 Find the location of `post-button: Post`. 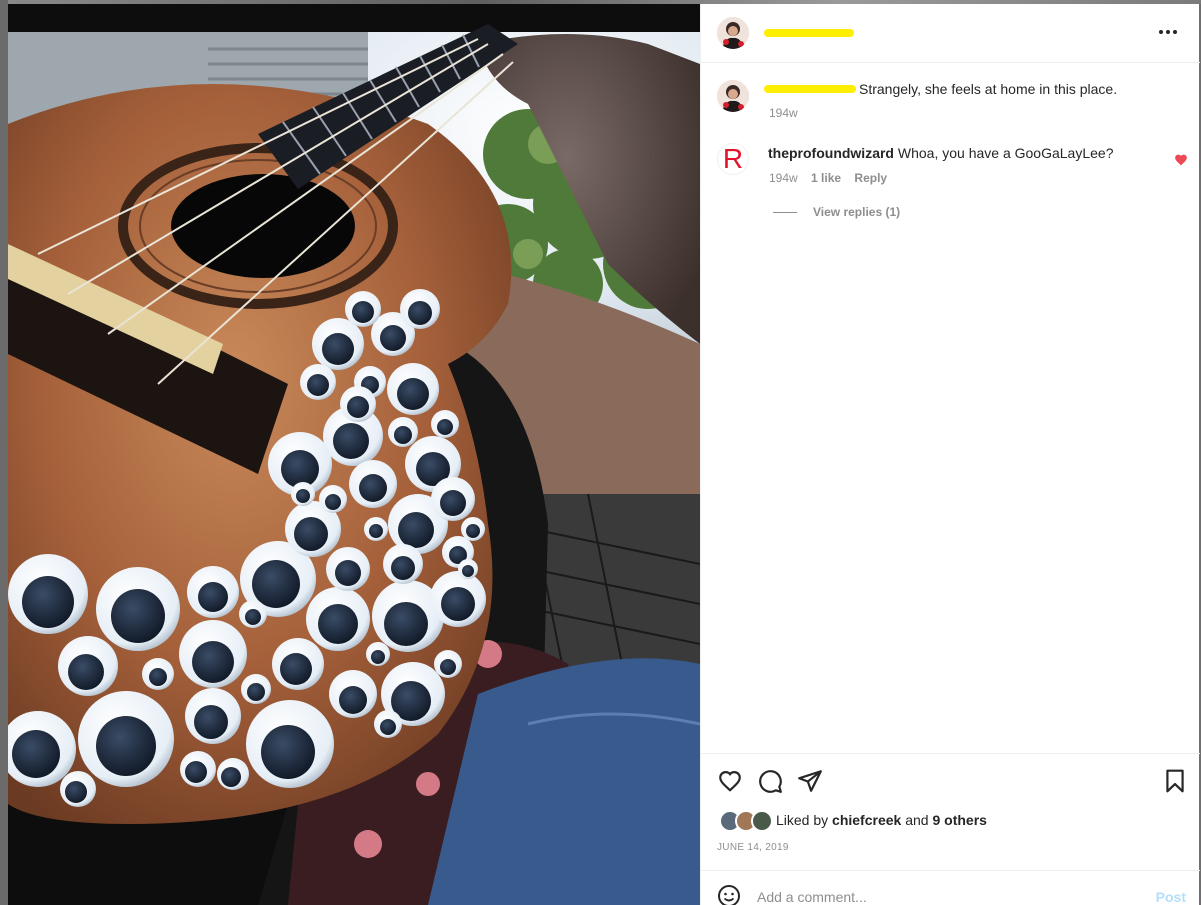

post-button: Post is located at coordinates (1171, 897).